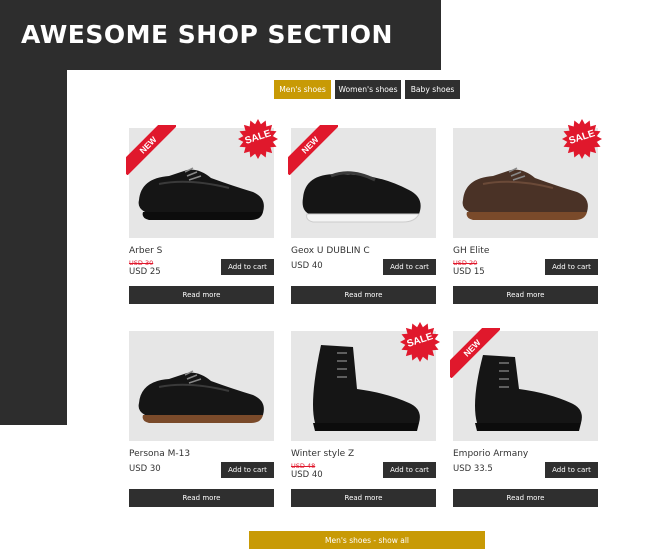  I want to click on tab-baby-shoes: Baby shoes, so click(432, 89).